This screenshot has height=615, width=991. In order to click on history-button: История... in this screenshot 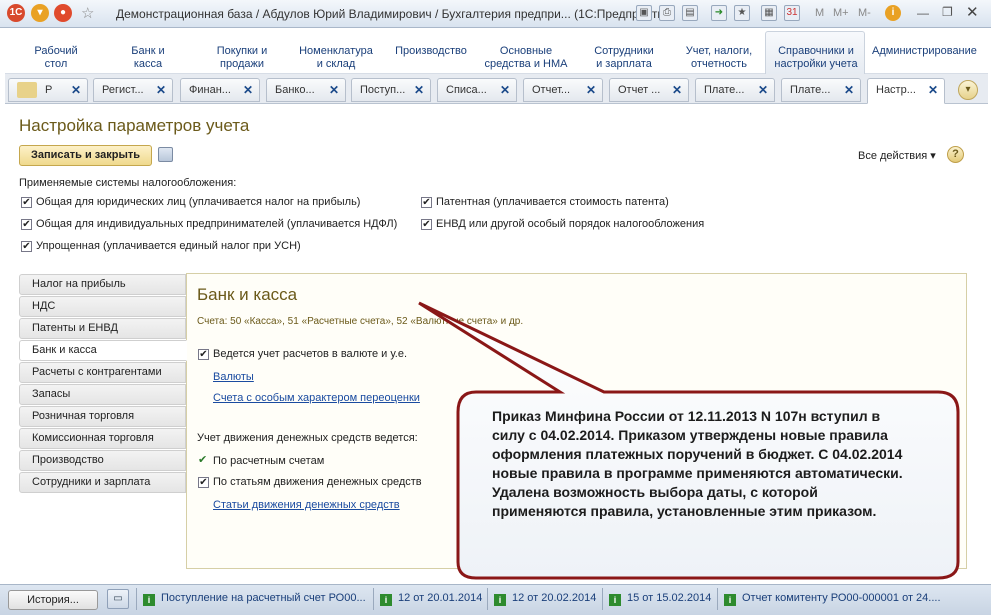, I will do `click(53, 600)`.